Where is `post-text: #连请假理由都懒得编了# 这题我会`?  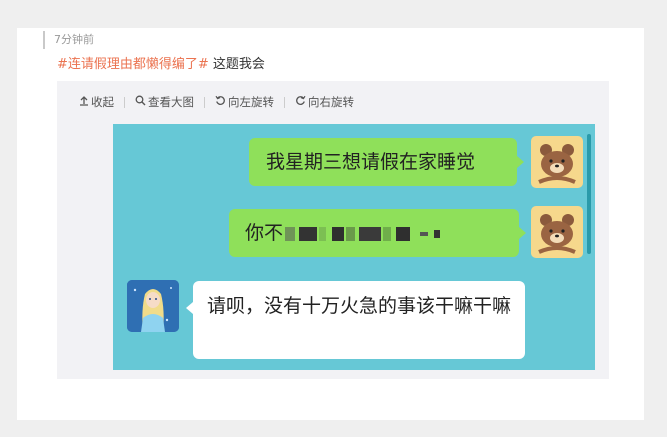 post-text: #连请假理由都懒得编了# 这题我会 is located at coordinates (161, 62).